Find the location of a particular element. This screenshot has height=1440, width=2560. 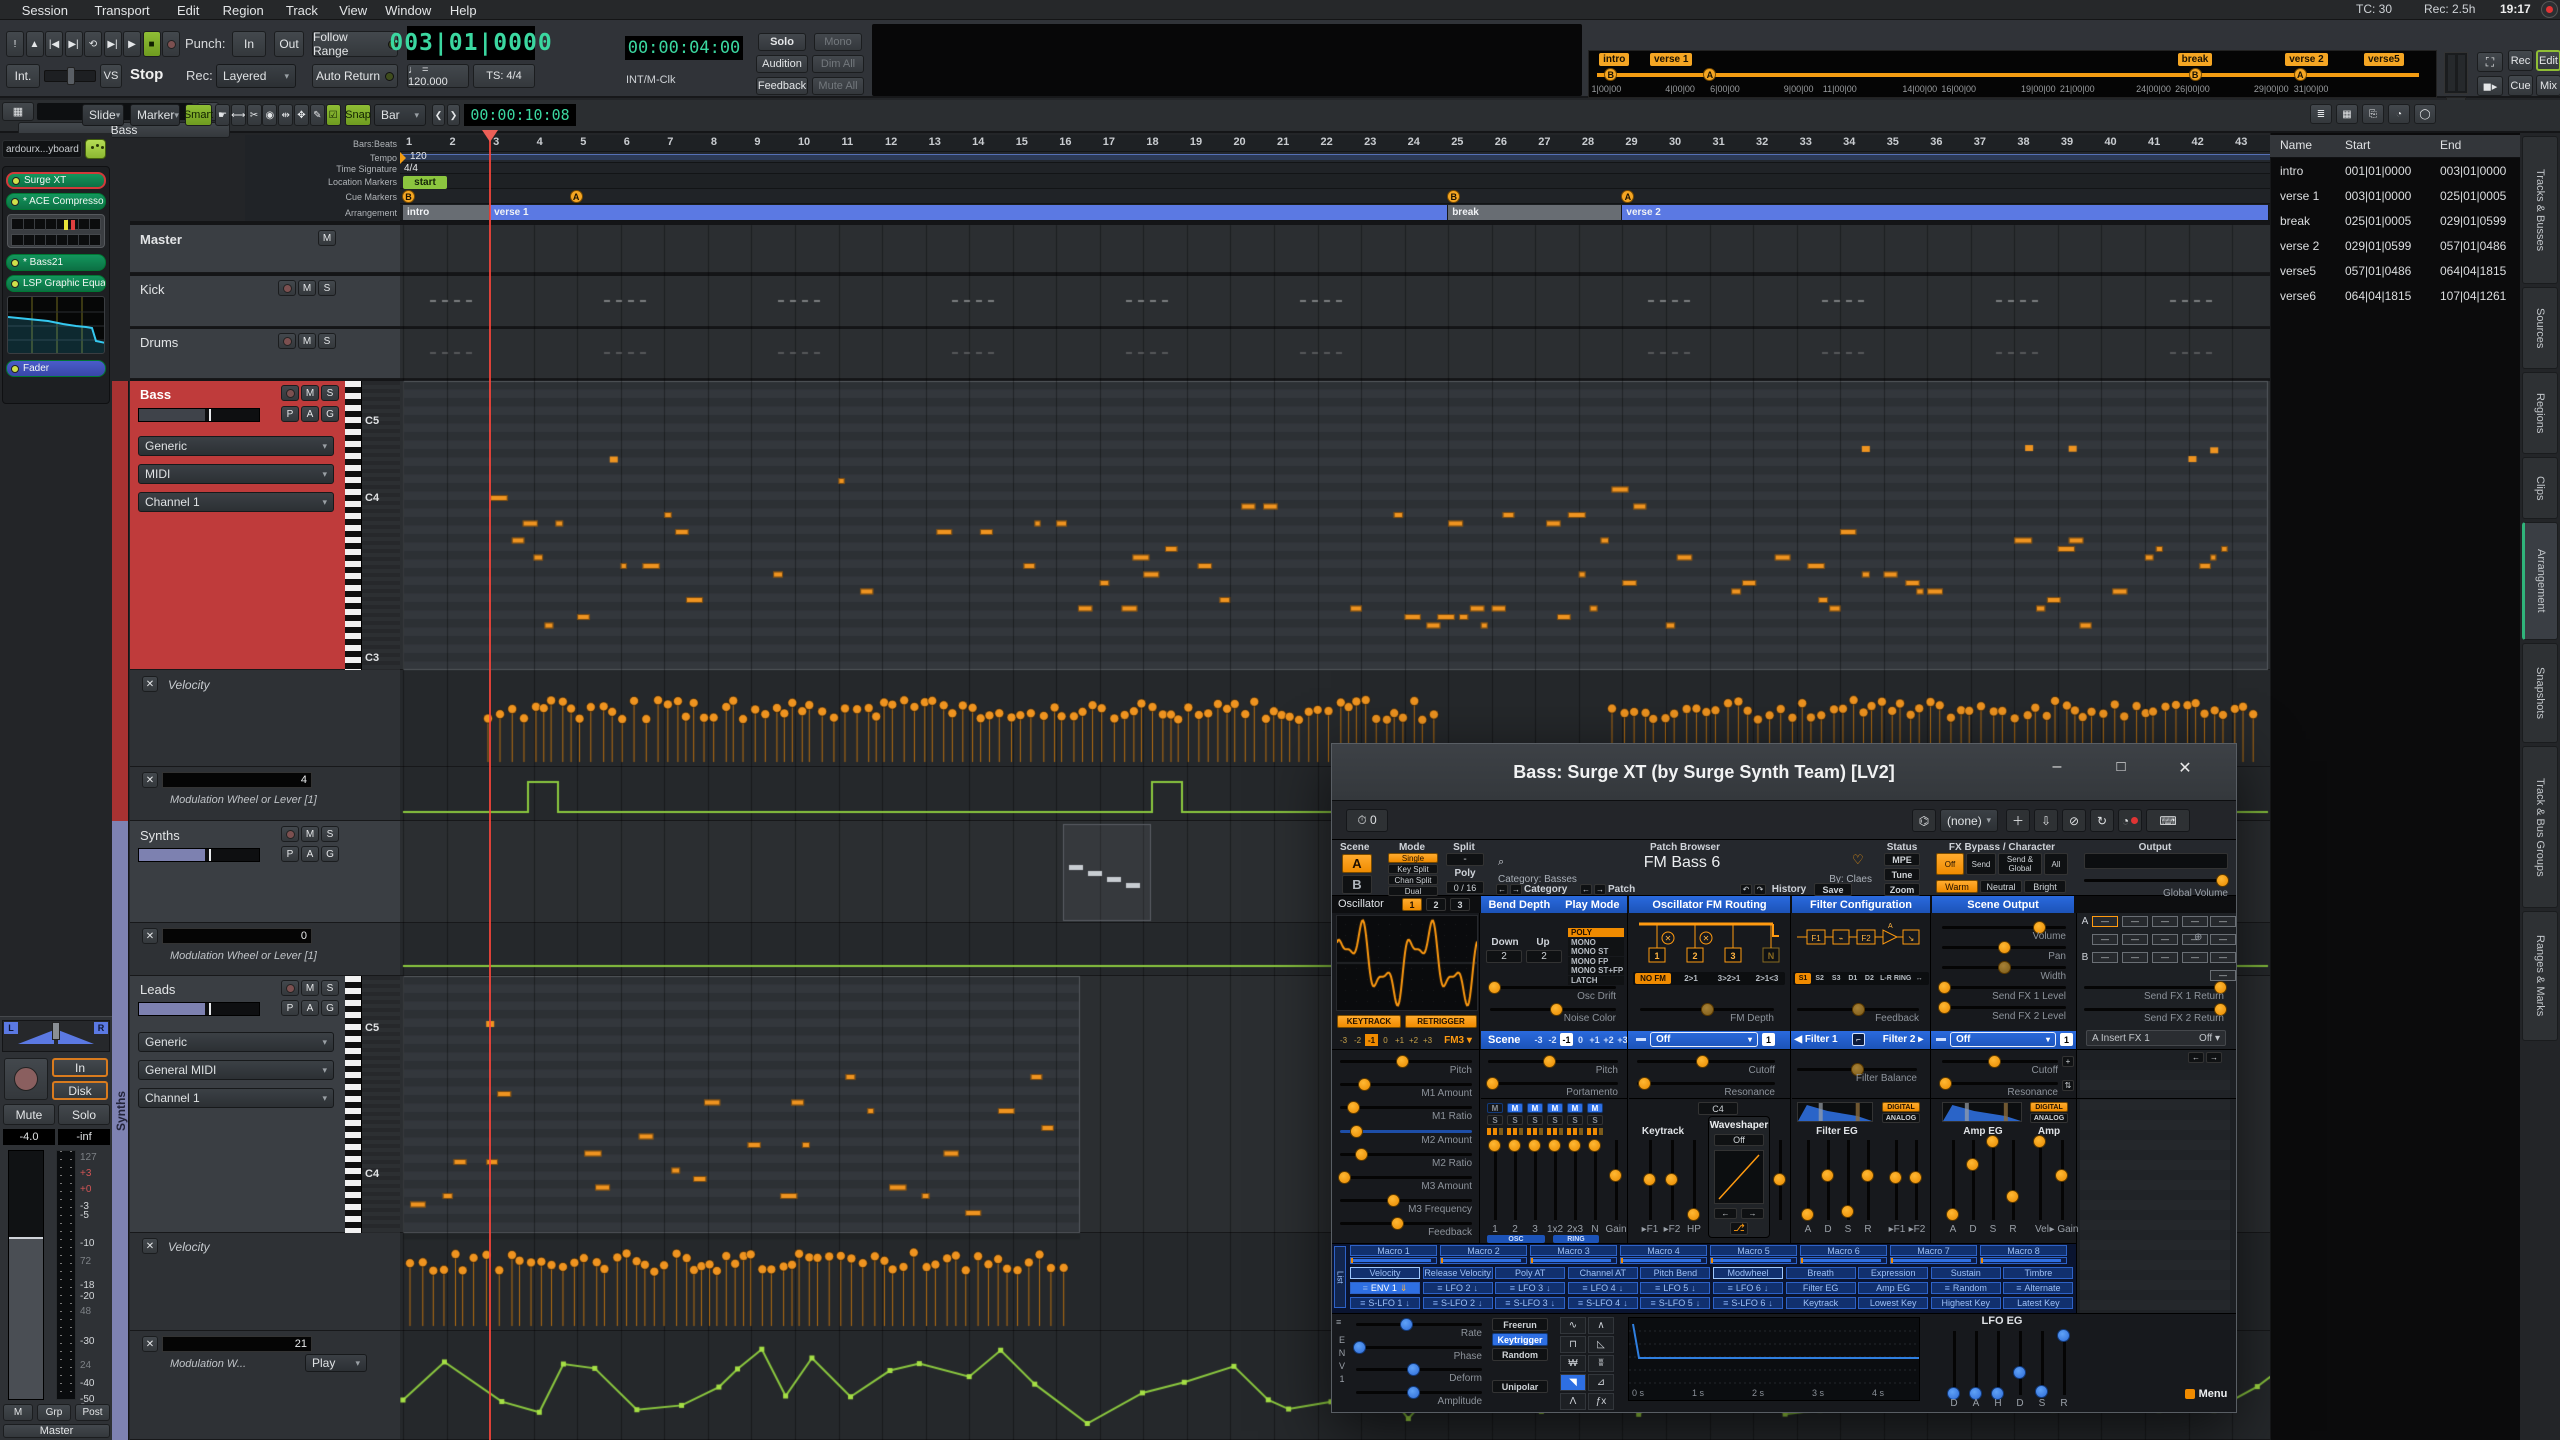

track-btn-◉ is located at coordinates (290, 393).